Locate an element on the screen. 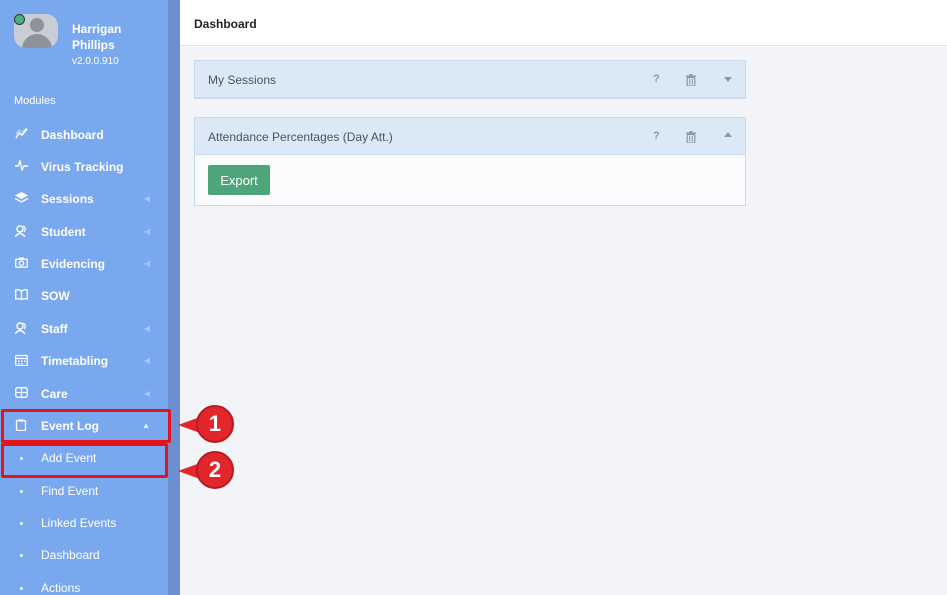  chevron-down-icon is located at coordinates (728, 79).